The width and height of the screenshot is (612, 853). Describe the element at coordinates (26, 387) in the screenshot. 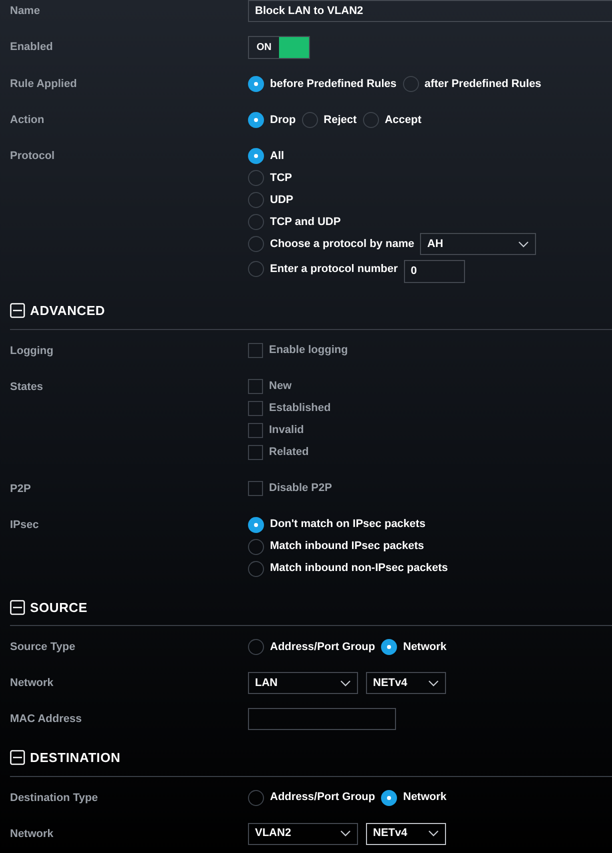

I see `field-label: States` at that location.